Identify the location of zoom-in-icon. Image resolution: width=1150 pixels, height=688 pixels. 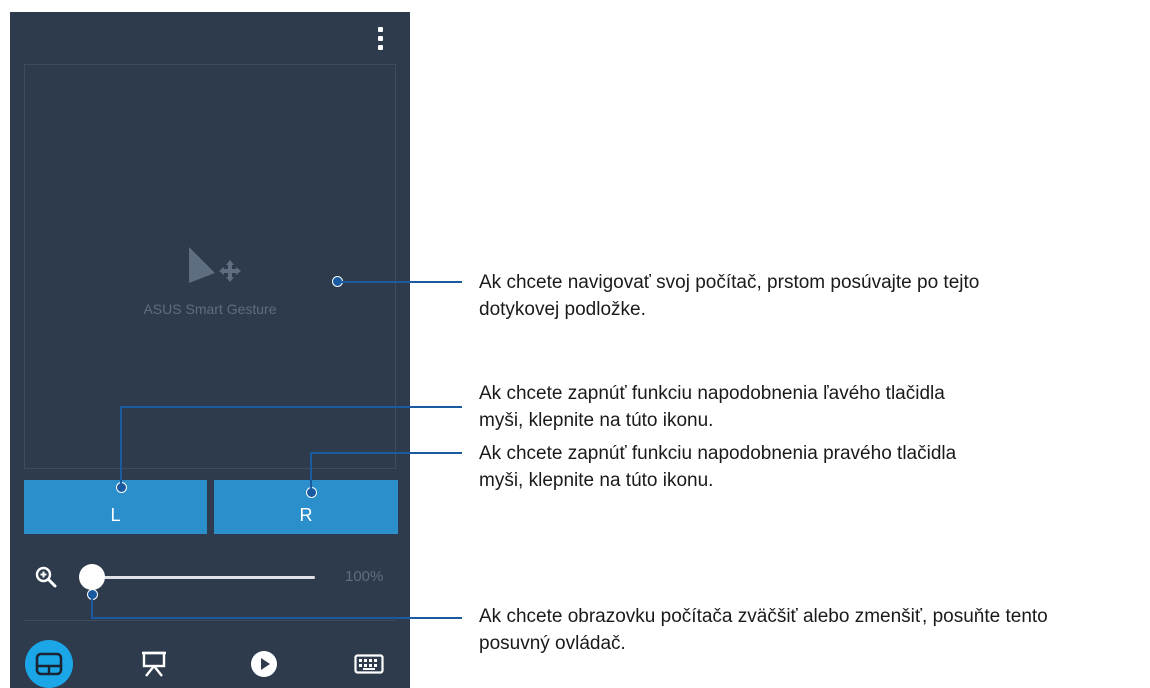
(46, 577).